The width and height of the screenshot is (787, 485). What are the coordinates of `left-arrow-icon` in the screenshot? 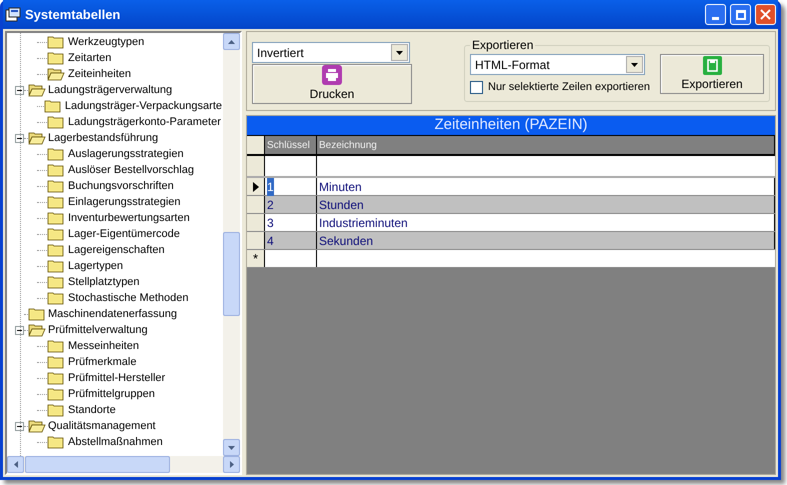 It's located at (16, 464).